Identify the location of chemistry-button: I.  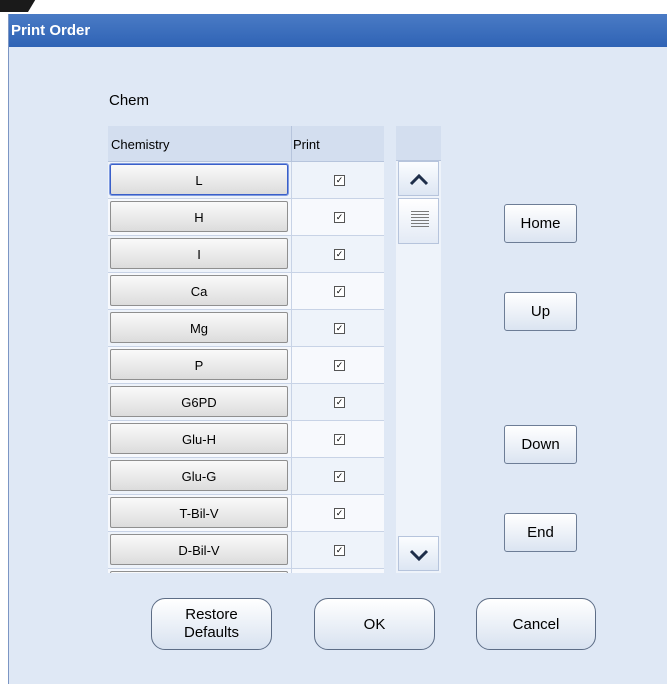
(199, 253).